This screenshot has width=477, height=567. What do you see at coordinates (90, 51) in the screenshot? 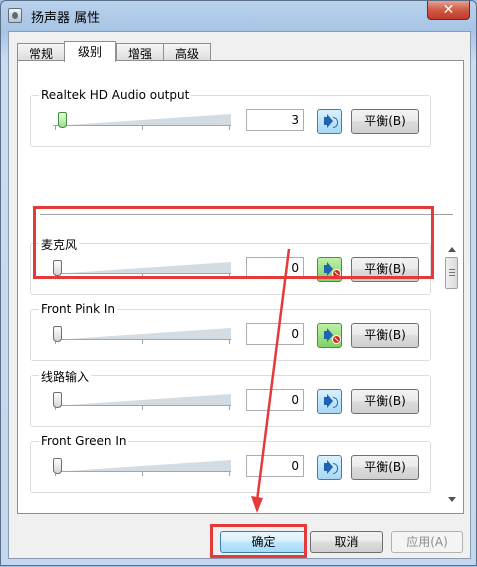
I see `tab-levels: 级别` at bounding box center [90, 51].